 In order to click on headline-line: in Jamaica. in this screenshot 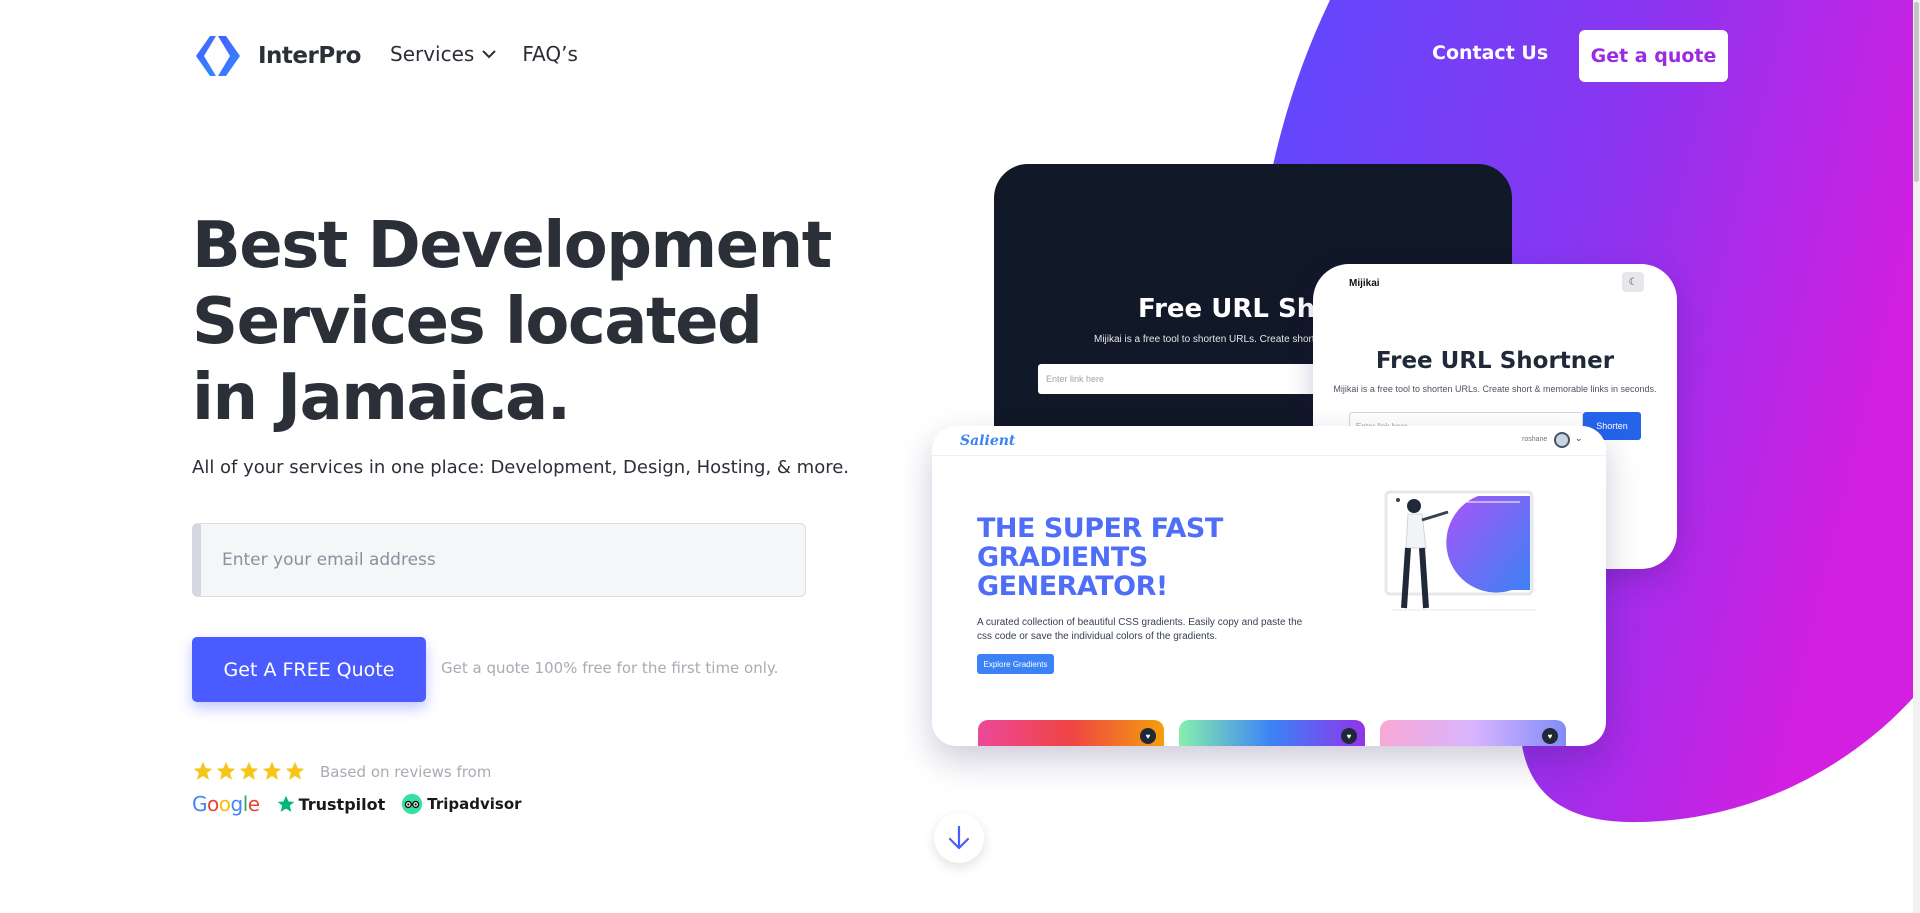, I will do `click(381, 398)`.